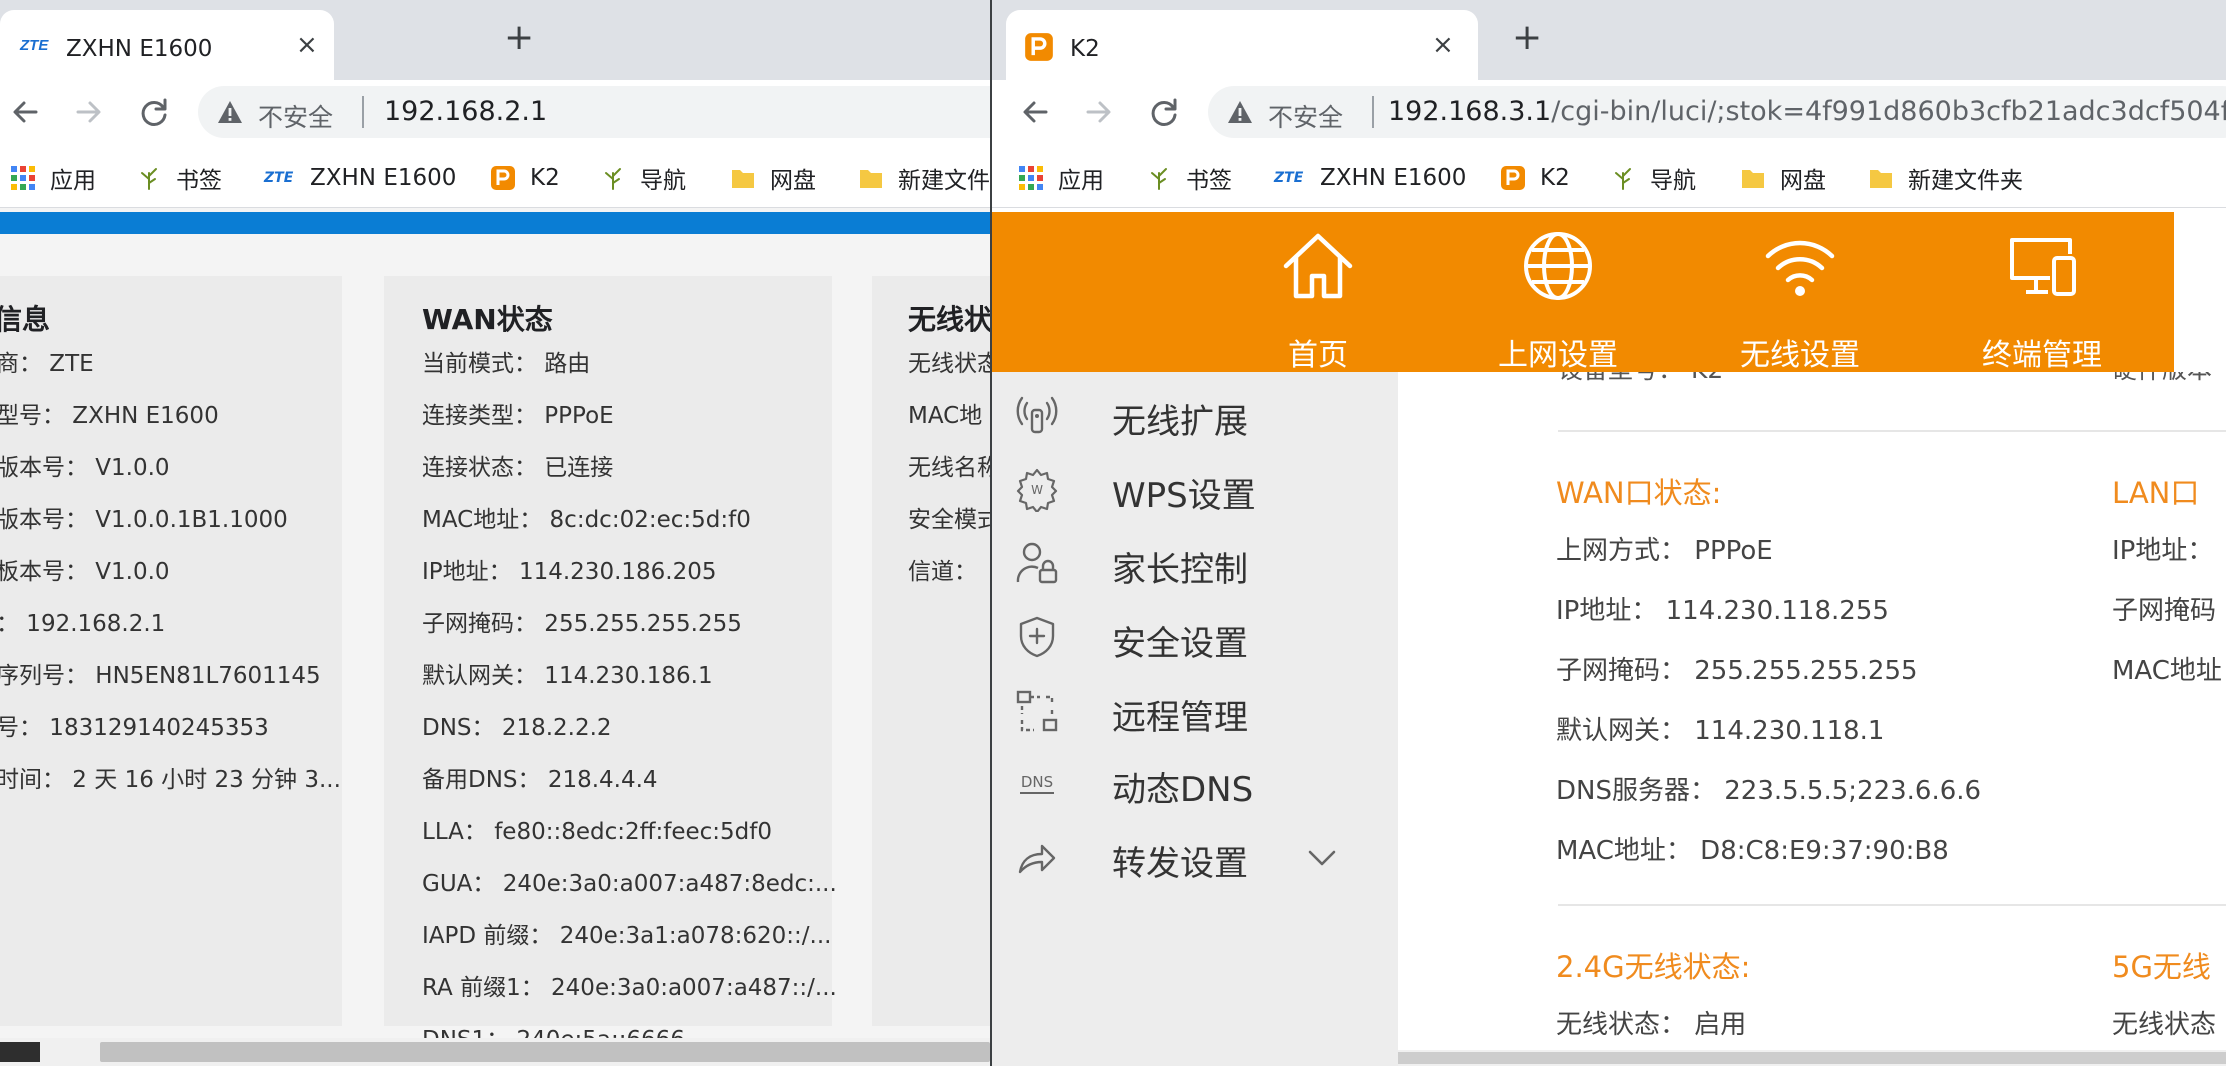  What do you see at coordinates (1800, 297) in the screenshot?
I see `nav-wireless-settings: 无线设置` at bounding box center [1800, 297].